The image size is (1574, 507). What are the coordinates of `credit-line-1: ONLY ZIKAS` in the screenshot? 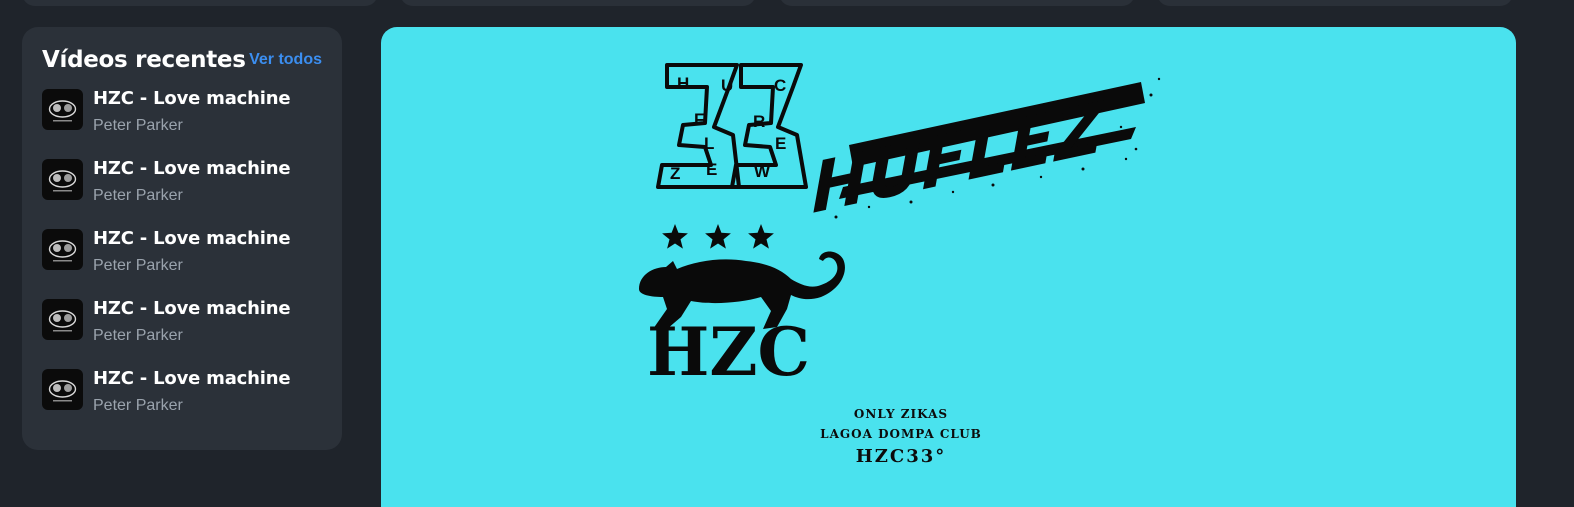 It's located at (901, 414).